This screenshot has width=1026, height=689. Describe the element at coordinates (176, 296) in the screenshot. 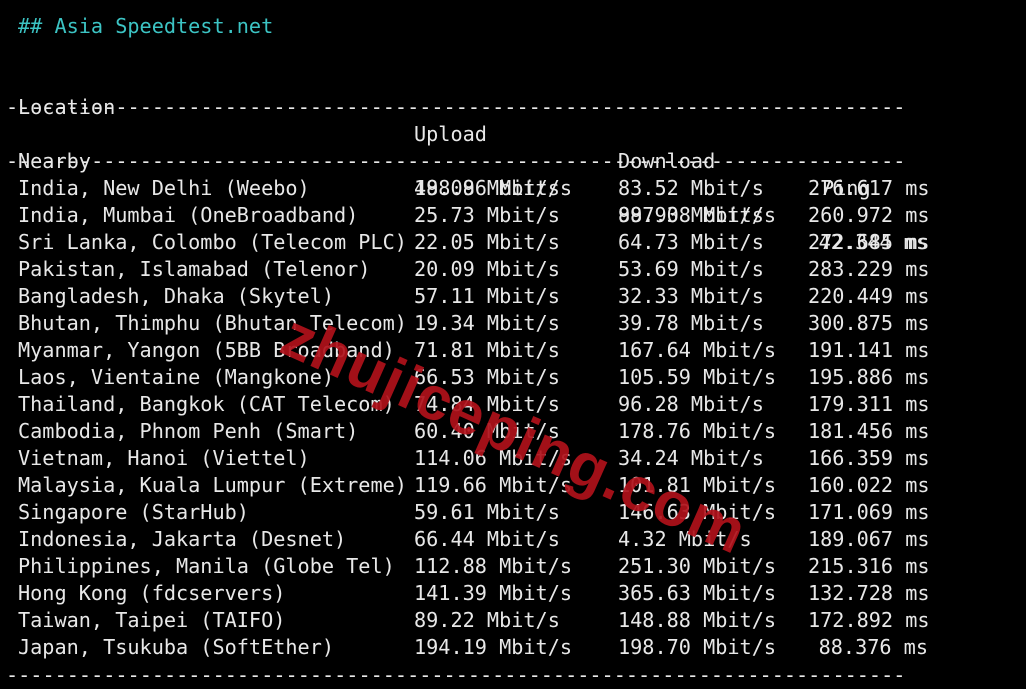

I see `row-location: Bangladesh, Dhaka (Skytel)` at that location.